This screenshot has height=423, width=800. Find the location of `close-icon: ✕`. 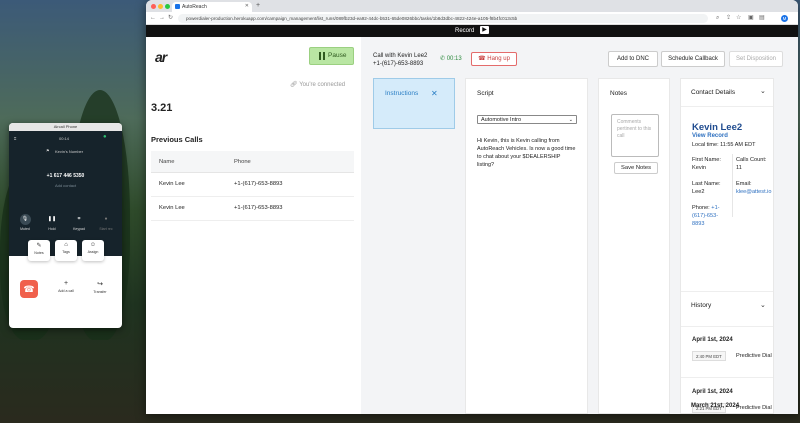

close-icon: ✕ is located at coordinates (434, 93).